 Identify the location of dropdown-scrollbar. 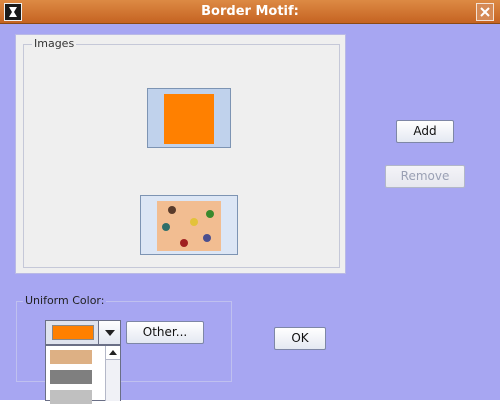
(112, 373).